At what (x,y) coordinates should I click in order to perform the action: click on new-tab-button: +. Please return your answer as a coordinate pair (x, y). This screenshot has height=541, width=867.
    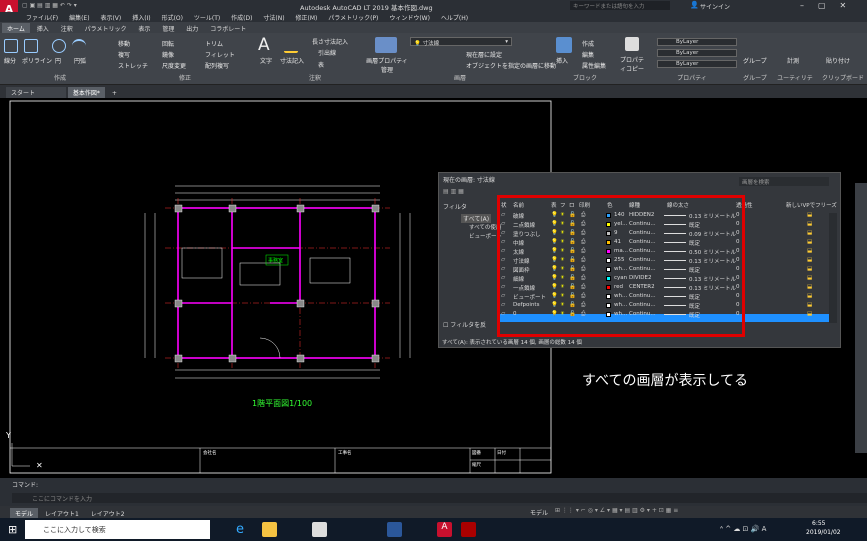
    Looking at the image, I should click on (114, 93).